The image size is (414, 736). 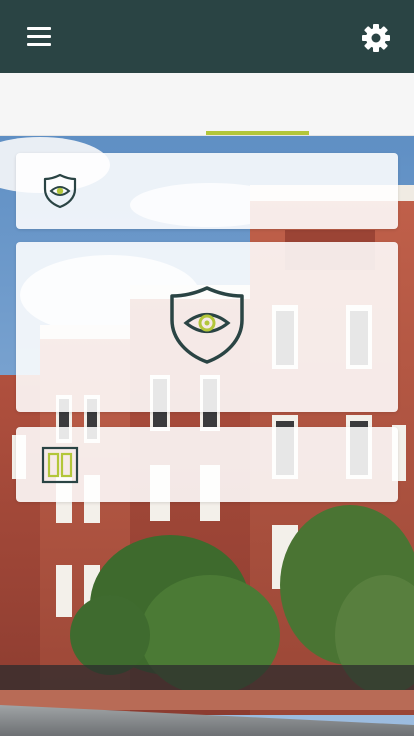 I want to click on gear-icon, so click(x=376, y=38).